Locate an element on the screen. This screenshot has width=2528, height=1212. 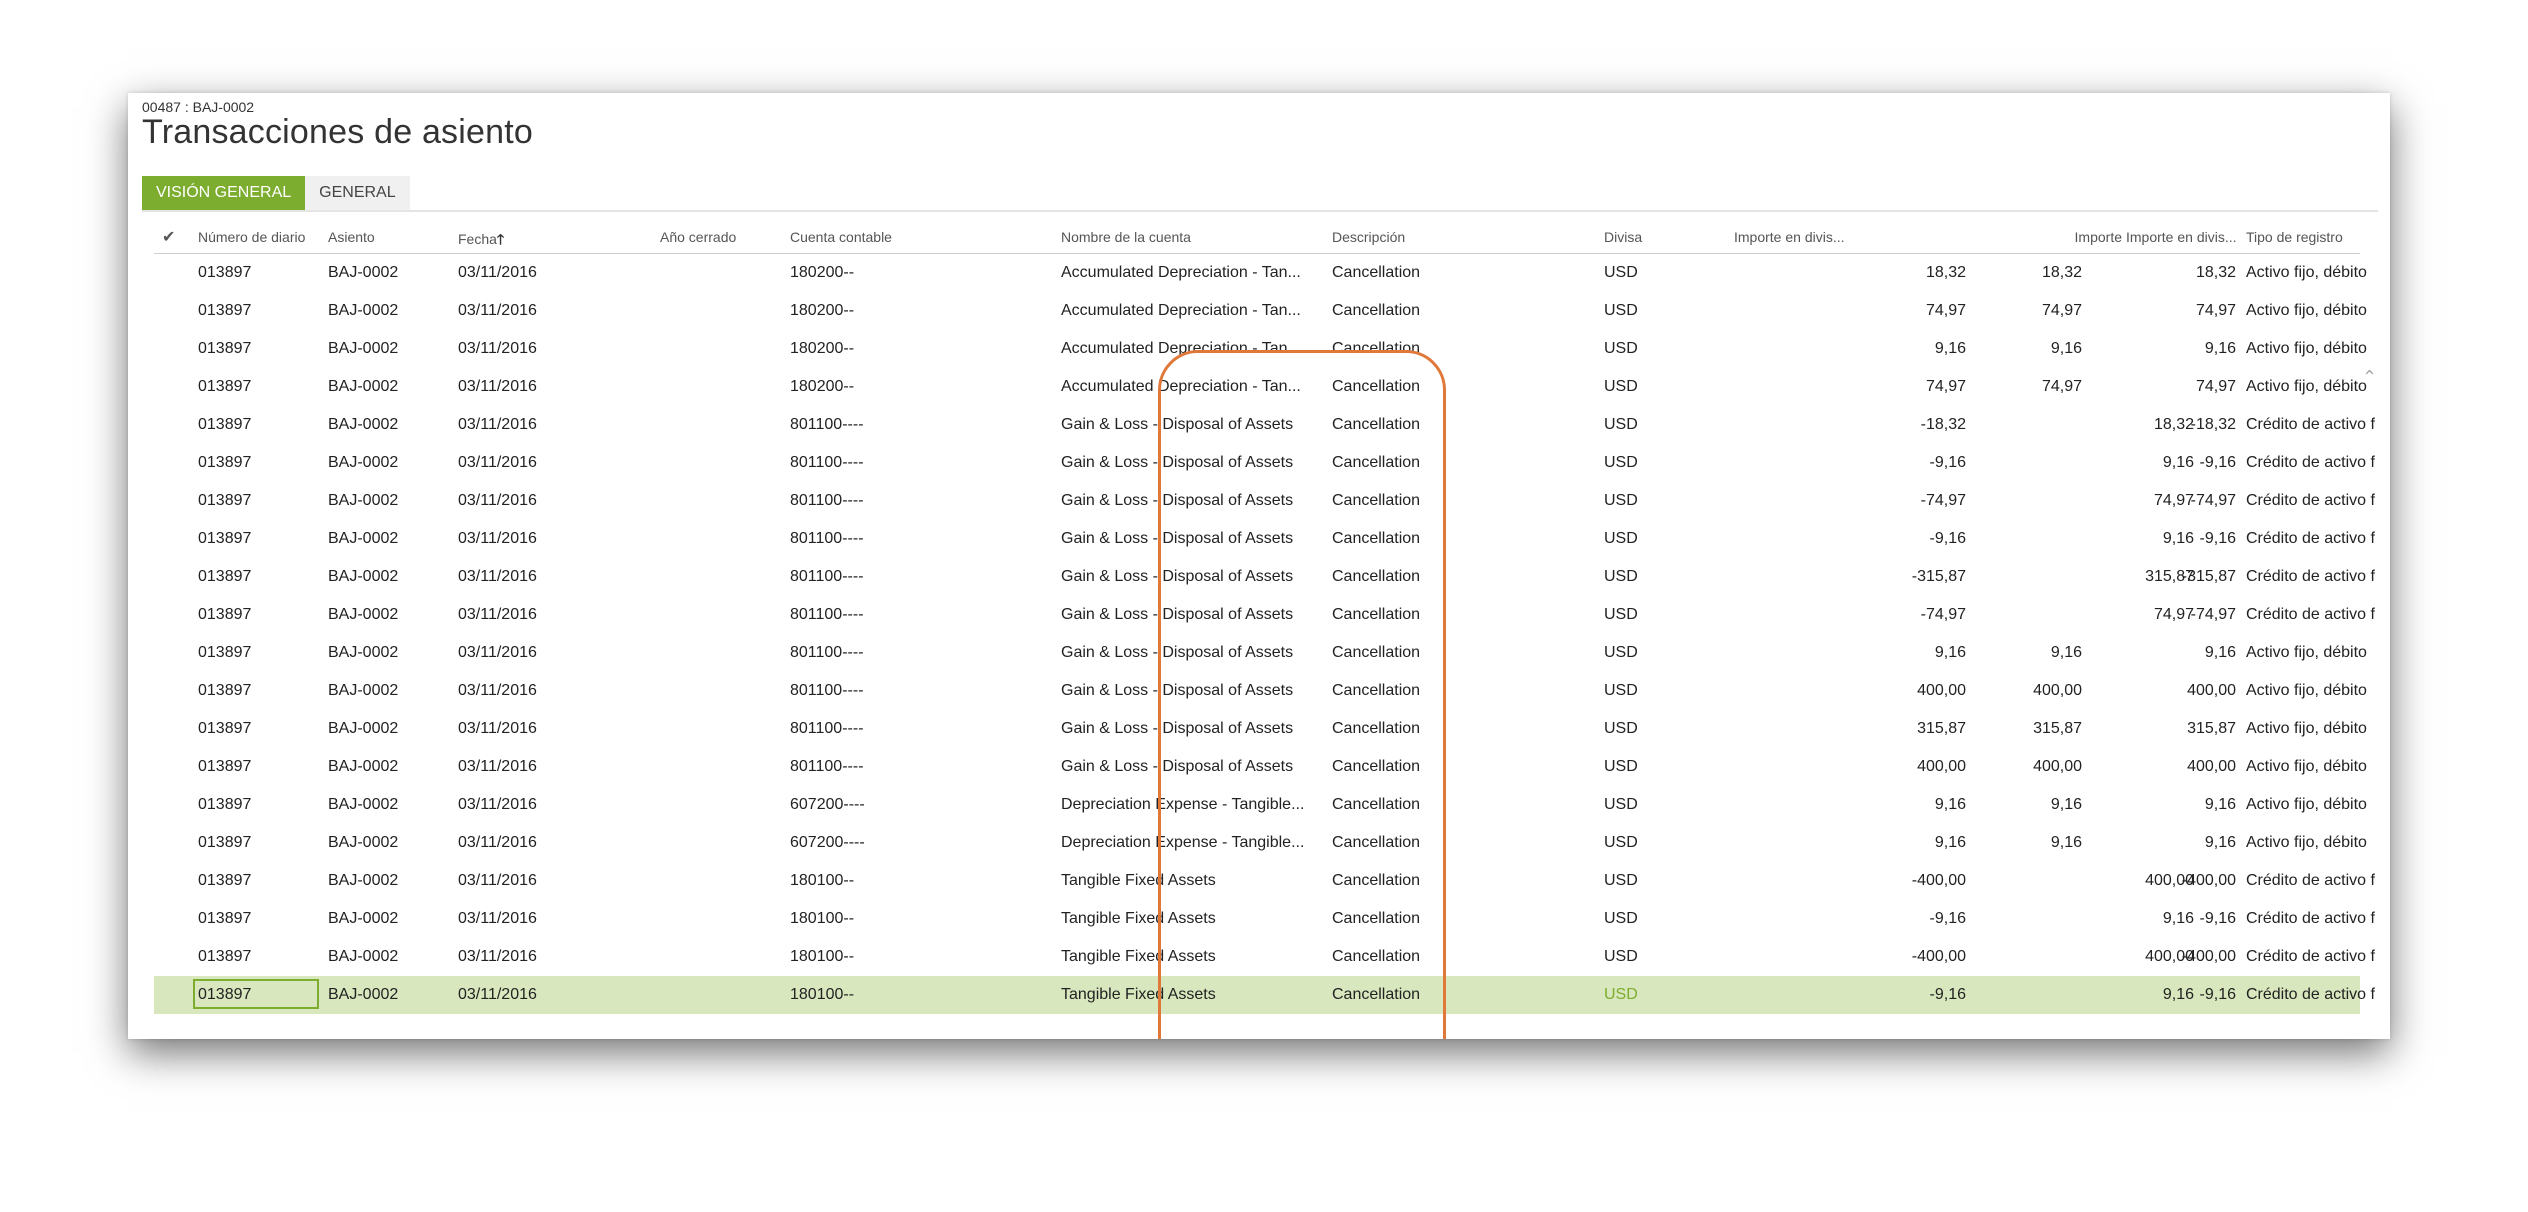
cell-amount: -9,16 is located at coordinates (2181, 995).